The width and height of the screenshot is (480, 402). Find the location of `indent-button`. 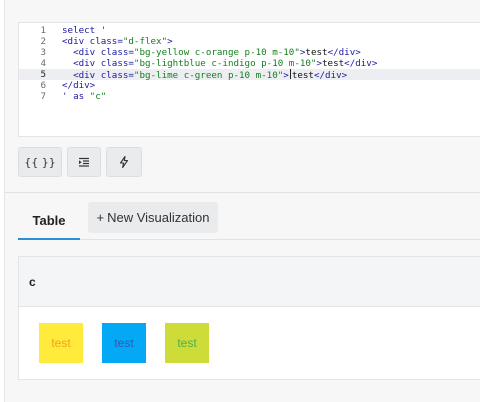

indent-button is located at coordinates (84, 162).